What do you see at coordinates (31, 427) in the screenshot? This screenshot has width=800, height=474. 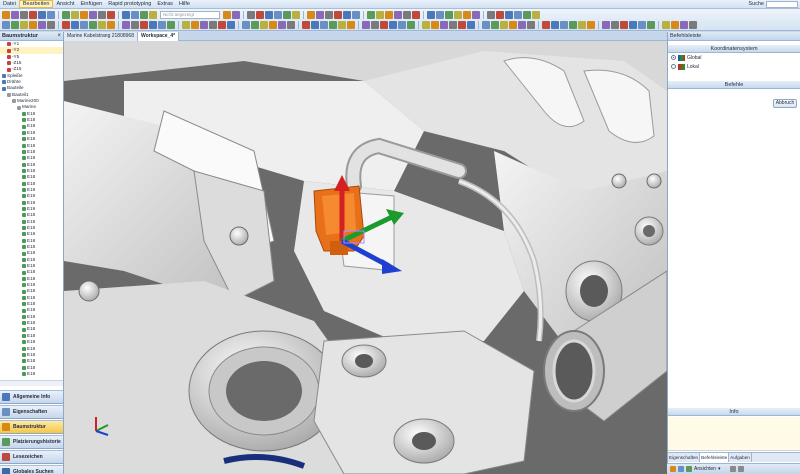 I see `nav-button: Baumstruktur` at bounding box center [31, 427].